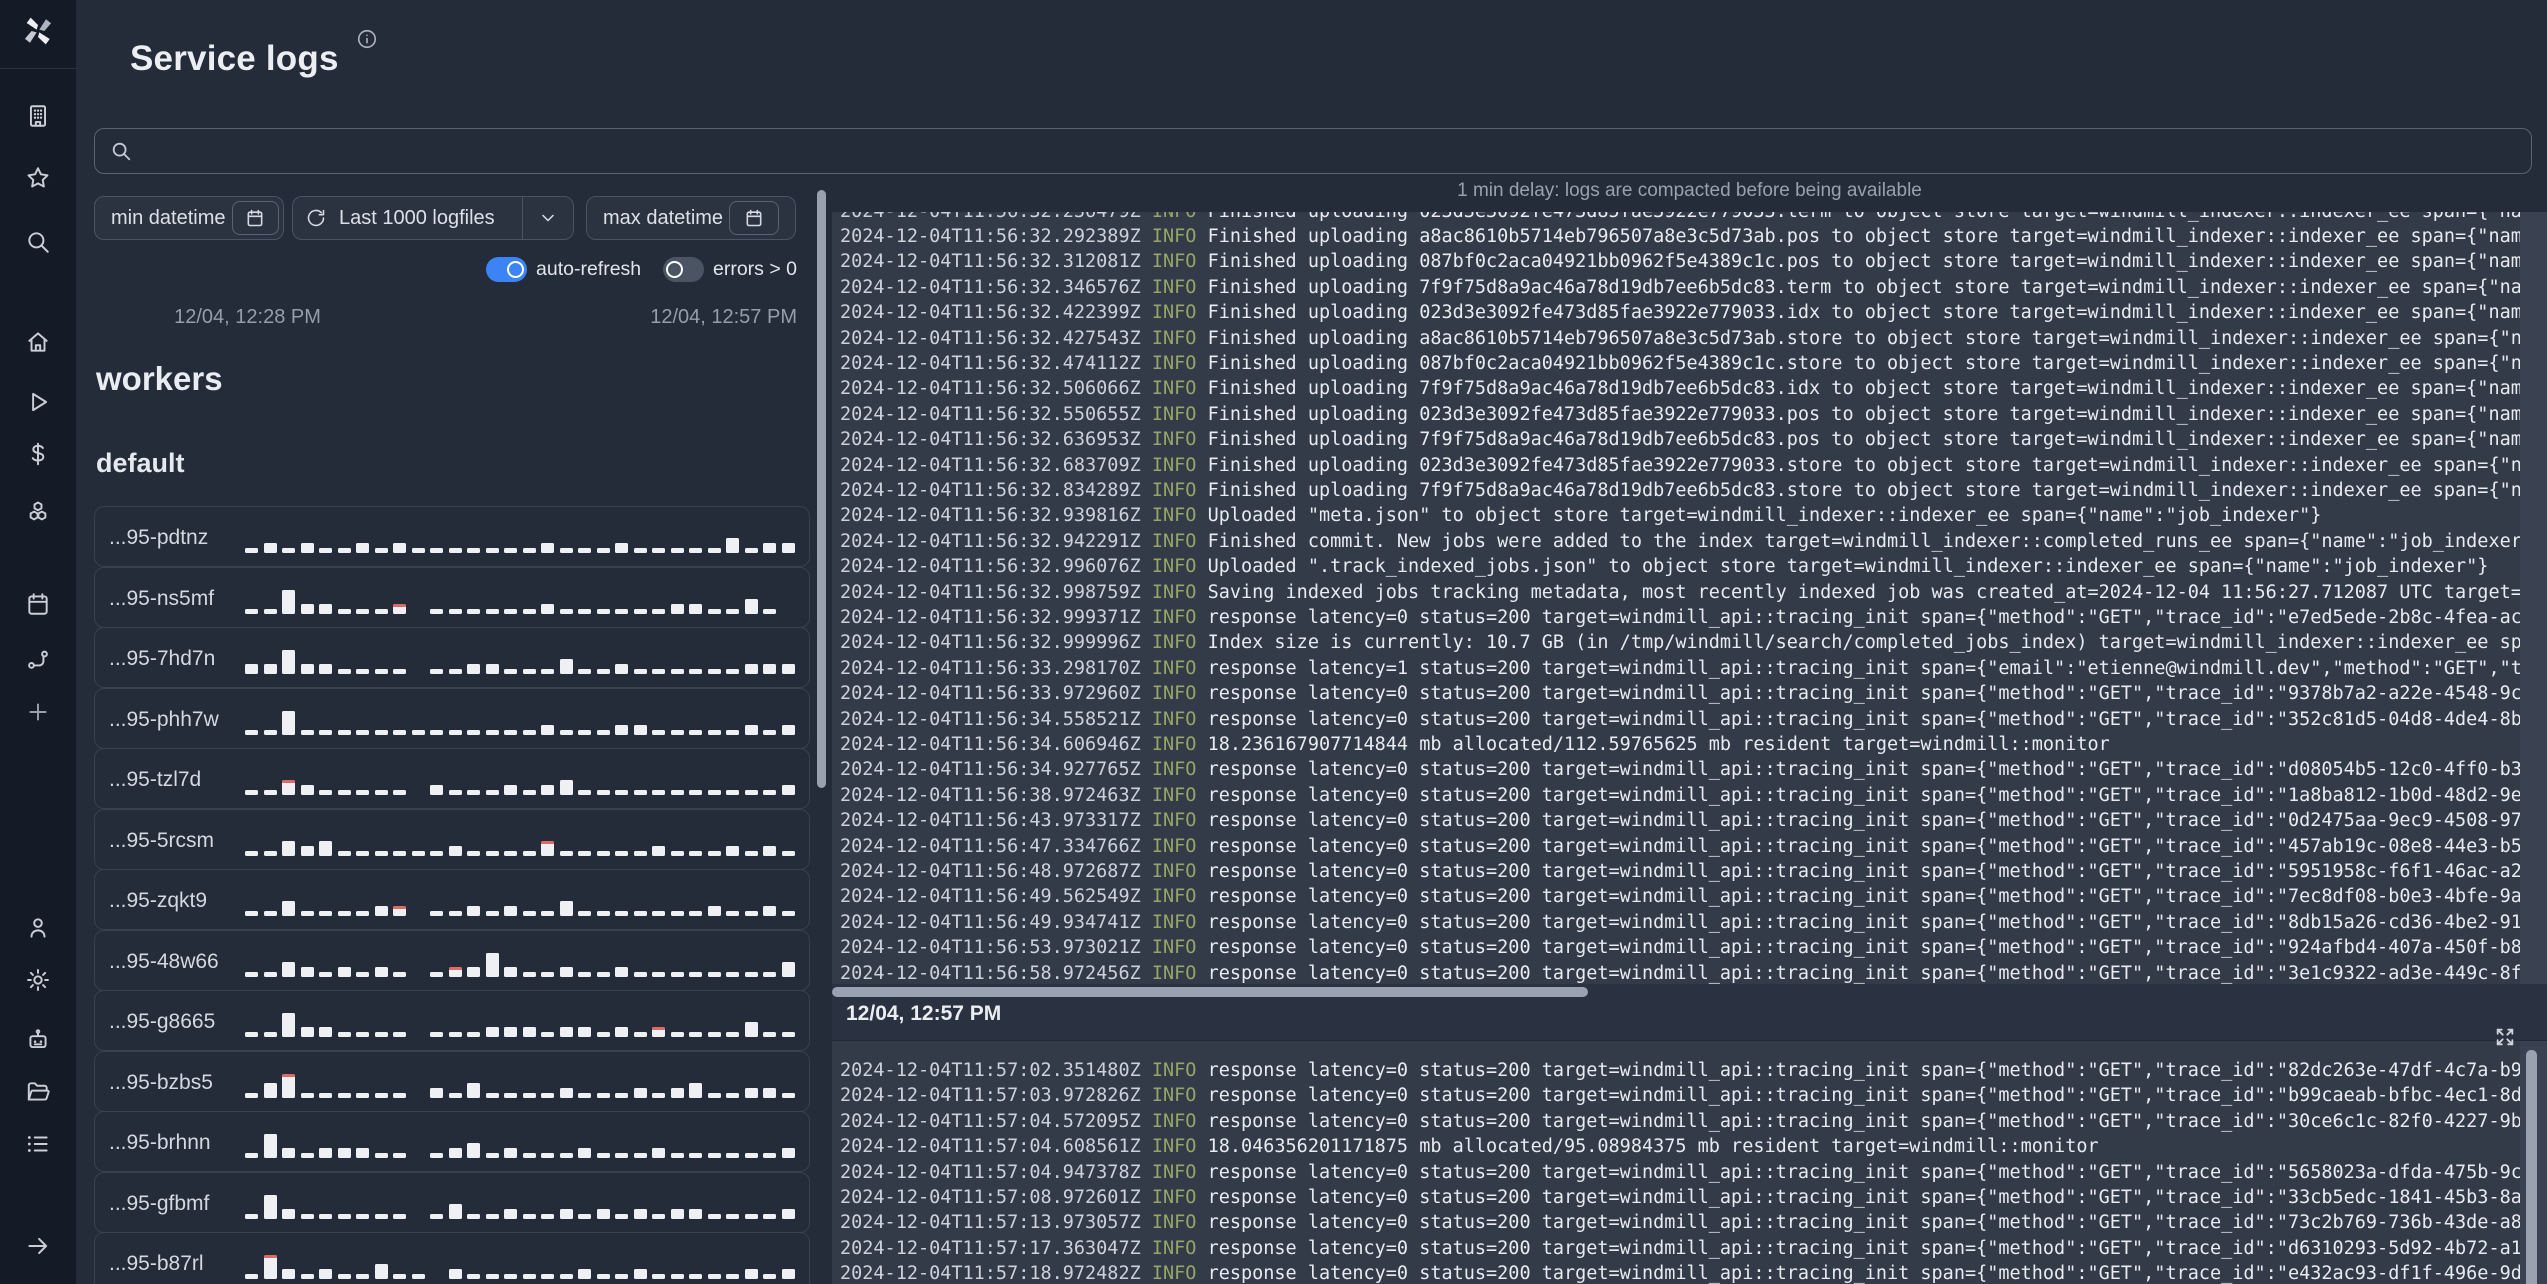 This screenshot has width=2547, height=1284. What do you see at coordinates (547, 218) in the screenshot?
I see `logfiles-dropdown-toggle` at bounding box center [547, 218].